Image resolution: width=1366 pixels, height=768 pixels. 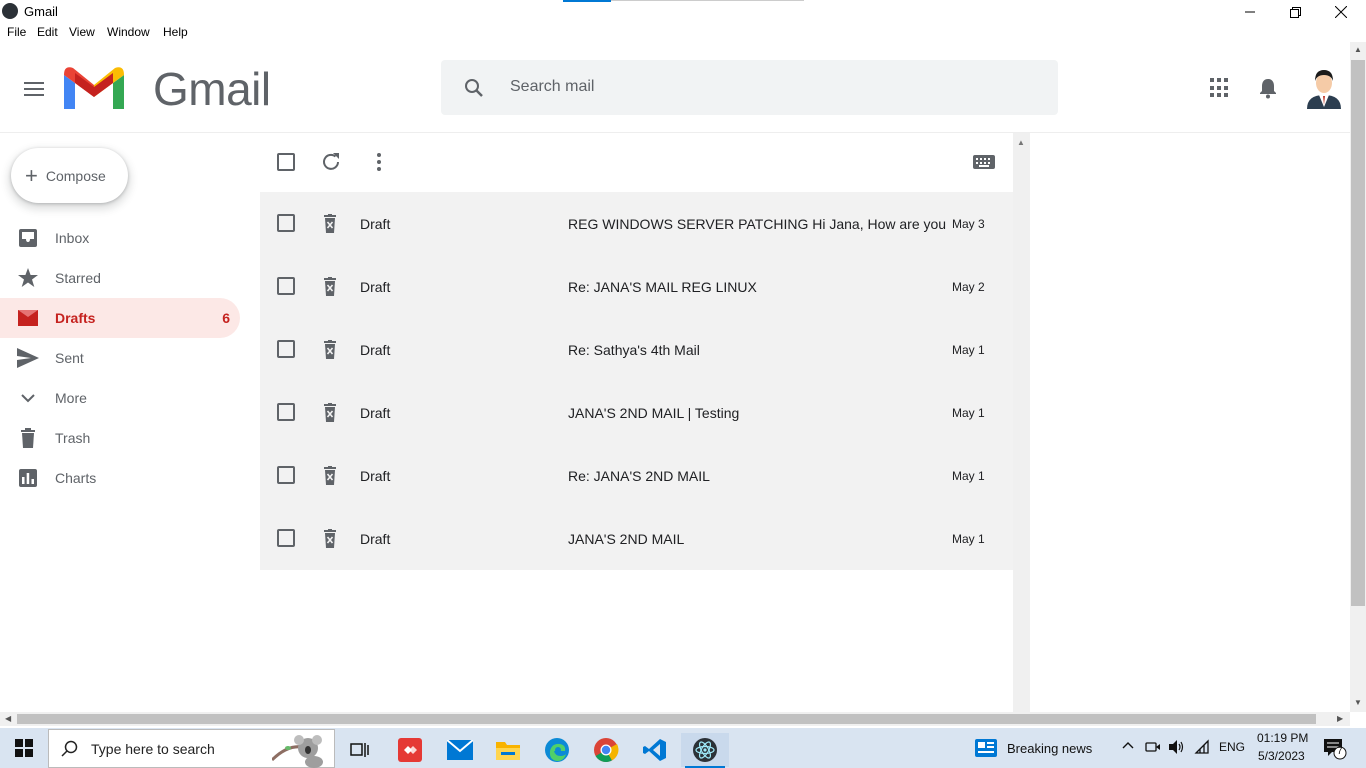 I want to click on volume-icon, so click(x=1176, y=748).